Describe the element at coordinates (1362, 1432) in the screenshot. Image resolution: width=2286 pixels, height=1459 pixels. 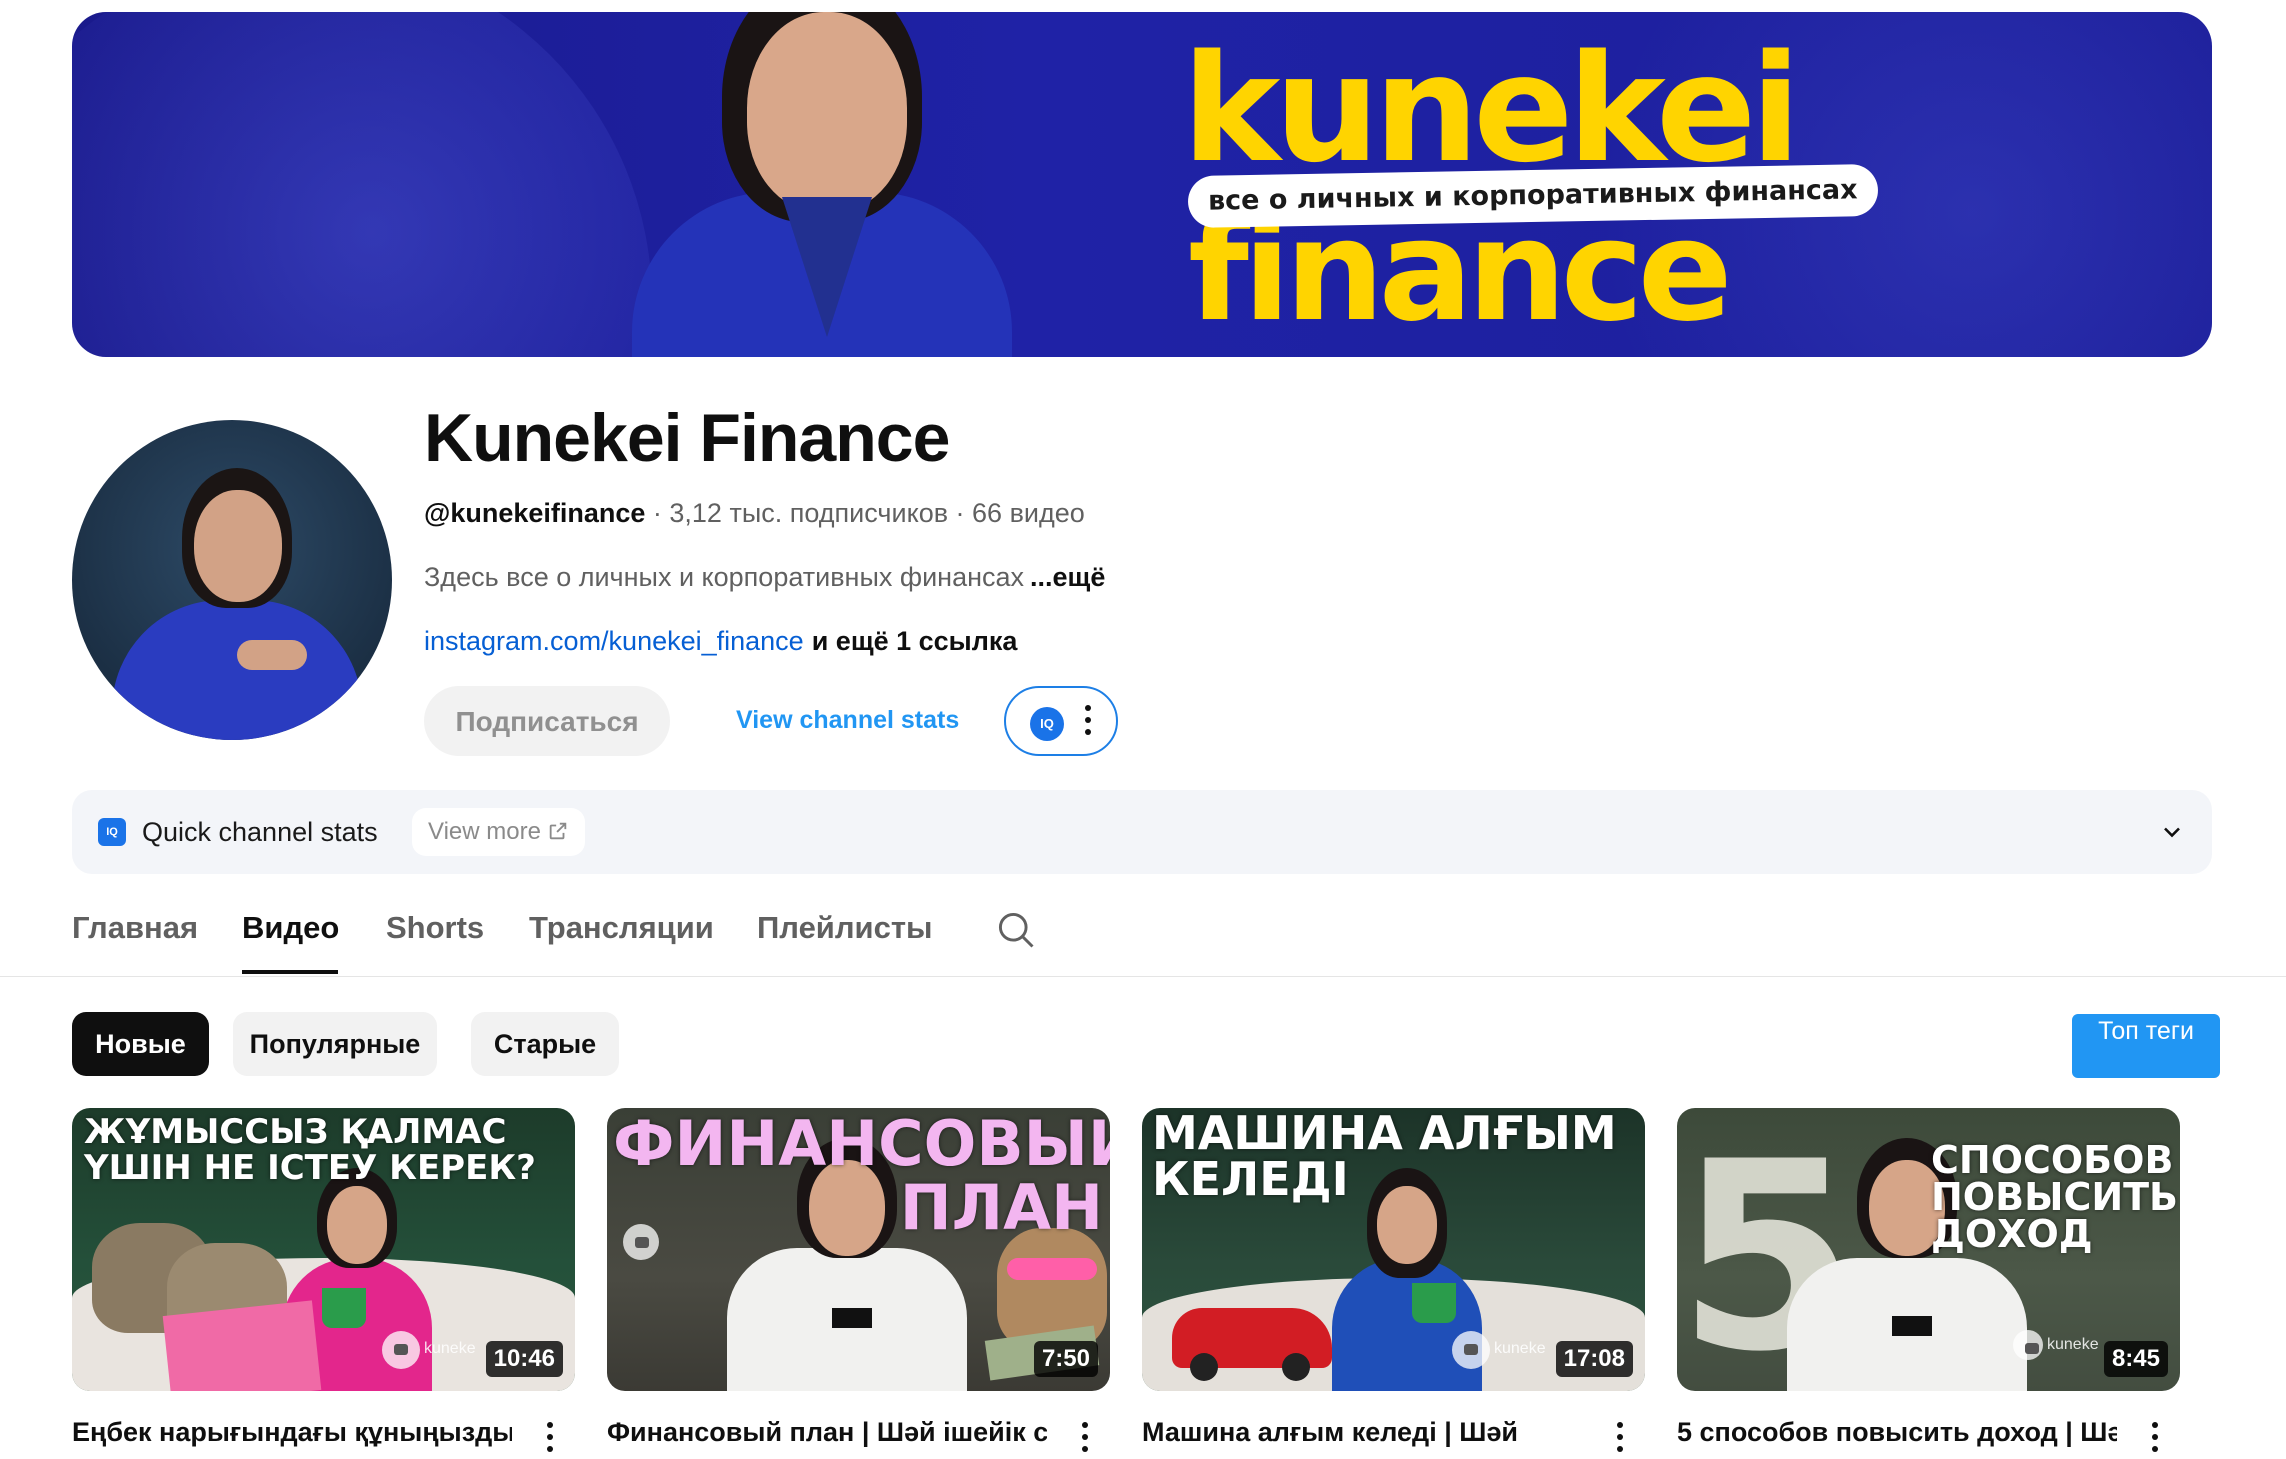
I see `video-title: Машина алғым келеді | Шәй` at that location.